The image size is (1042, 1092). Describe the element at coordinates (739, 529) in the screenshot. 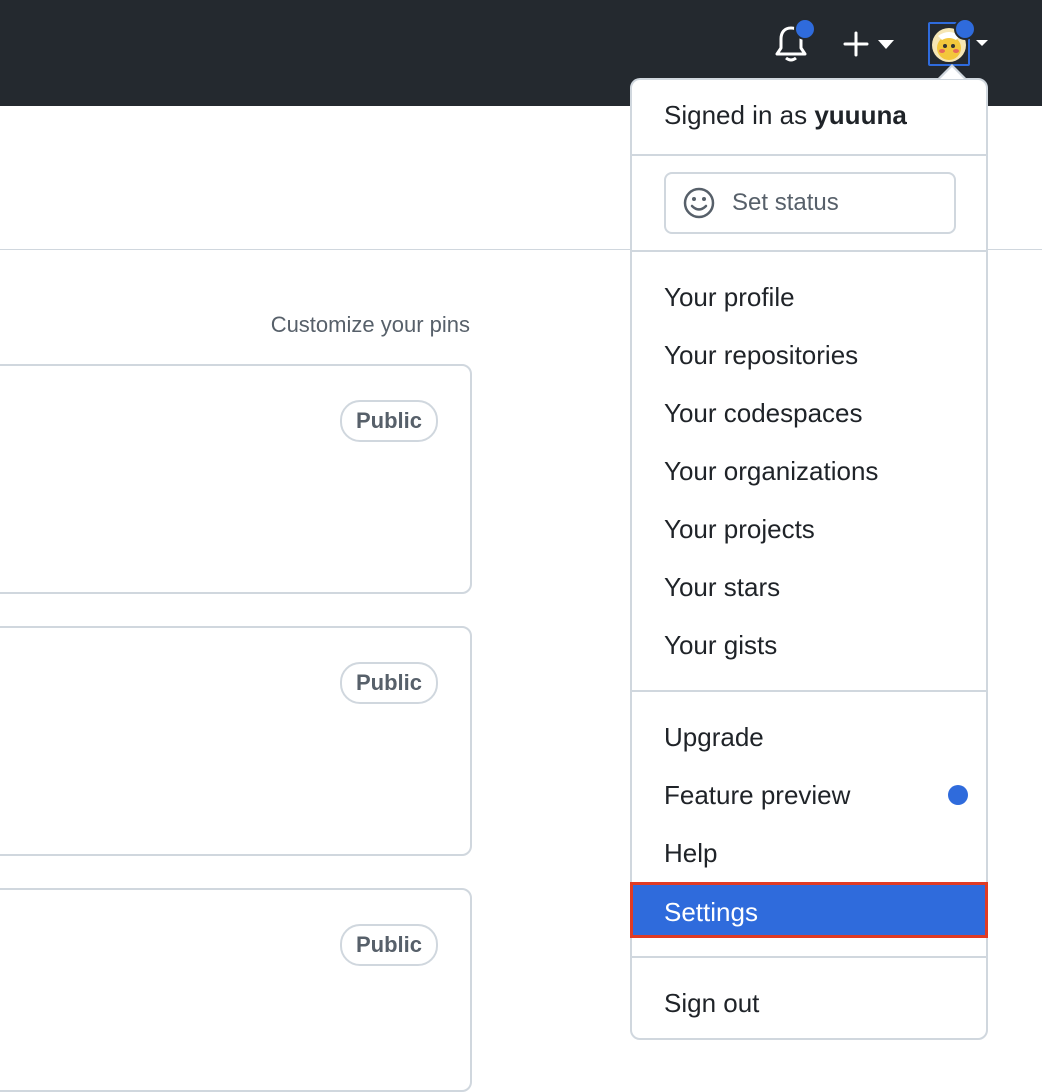

I see `menu-item-your-projects: Your projects` at that location.